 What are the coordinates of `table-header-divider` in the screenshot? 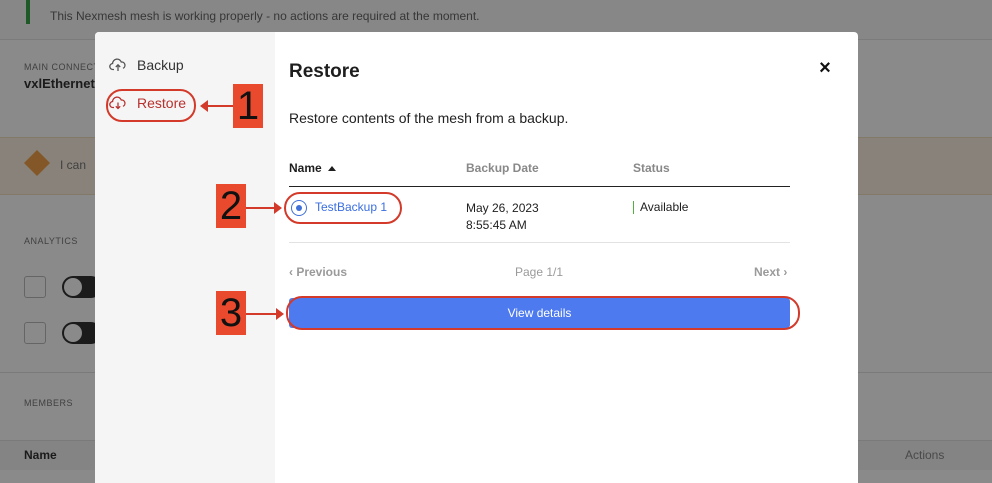 It's located at (539, 186).